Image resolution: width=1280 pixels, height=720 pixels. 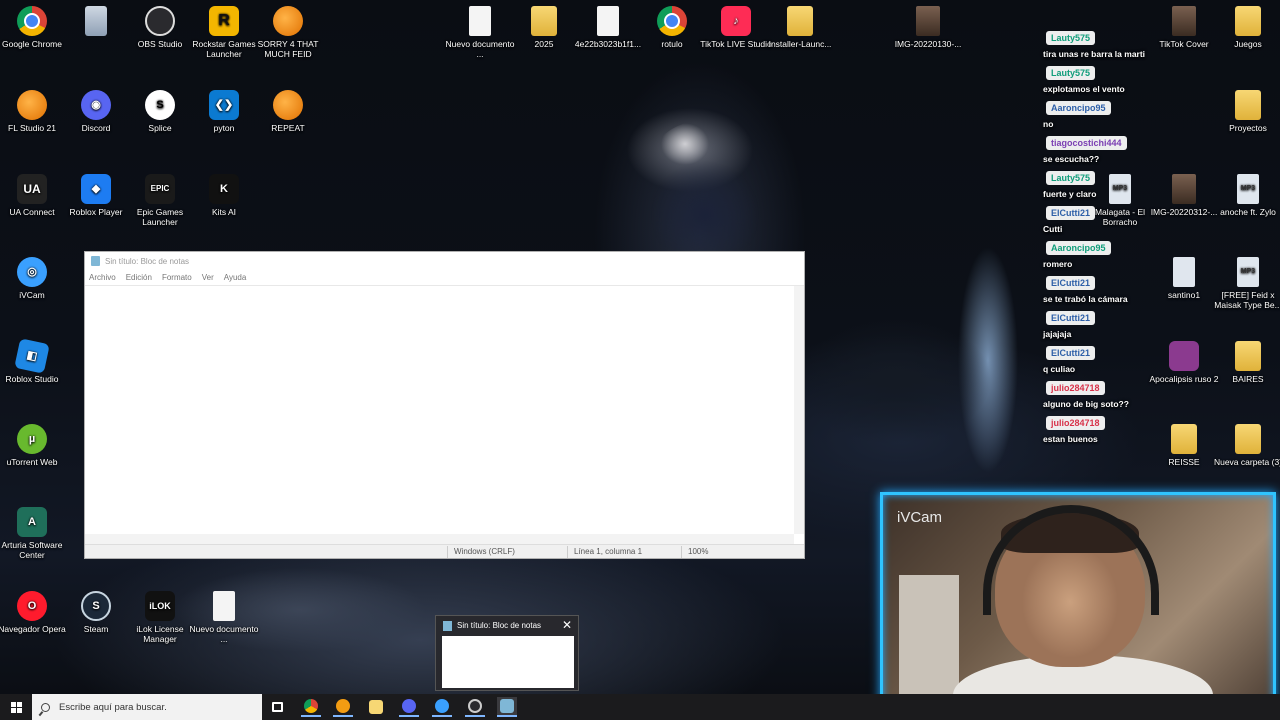 I want to click on task-view-icon, so click(x=277, y=707).